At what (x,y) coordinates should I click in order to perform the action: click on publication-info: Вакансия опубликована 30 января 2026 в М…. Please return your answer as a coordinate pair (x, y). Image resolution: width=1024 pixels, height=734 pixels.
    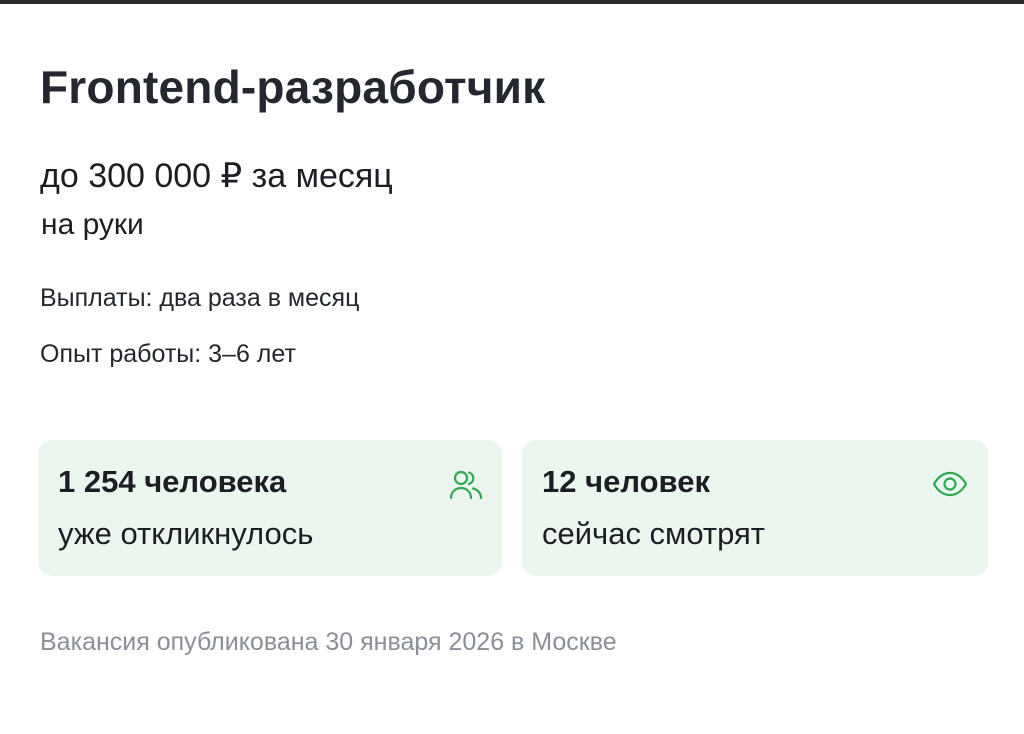
    Looking at the image, I should click on (328, 642).